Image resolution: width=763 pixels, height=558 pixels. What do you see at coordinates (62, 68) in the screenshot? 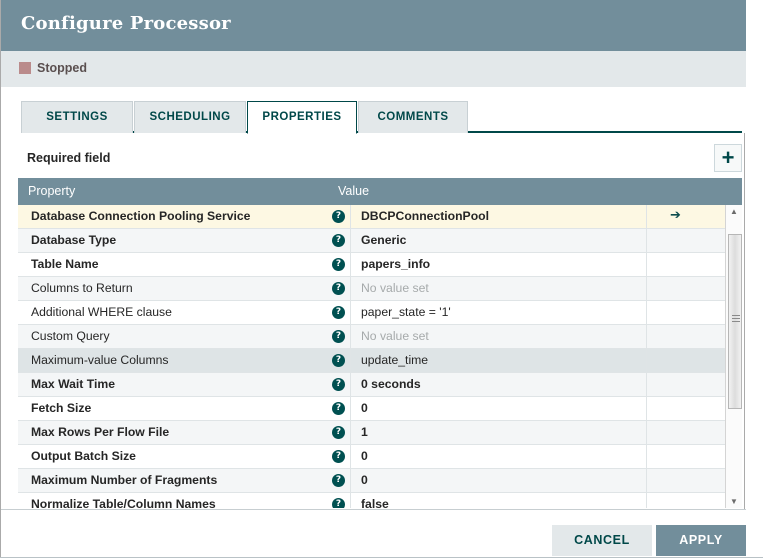
I see `status-label: Stopped` at bounding box center [62, 68].